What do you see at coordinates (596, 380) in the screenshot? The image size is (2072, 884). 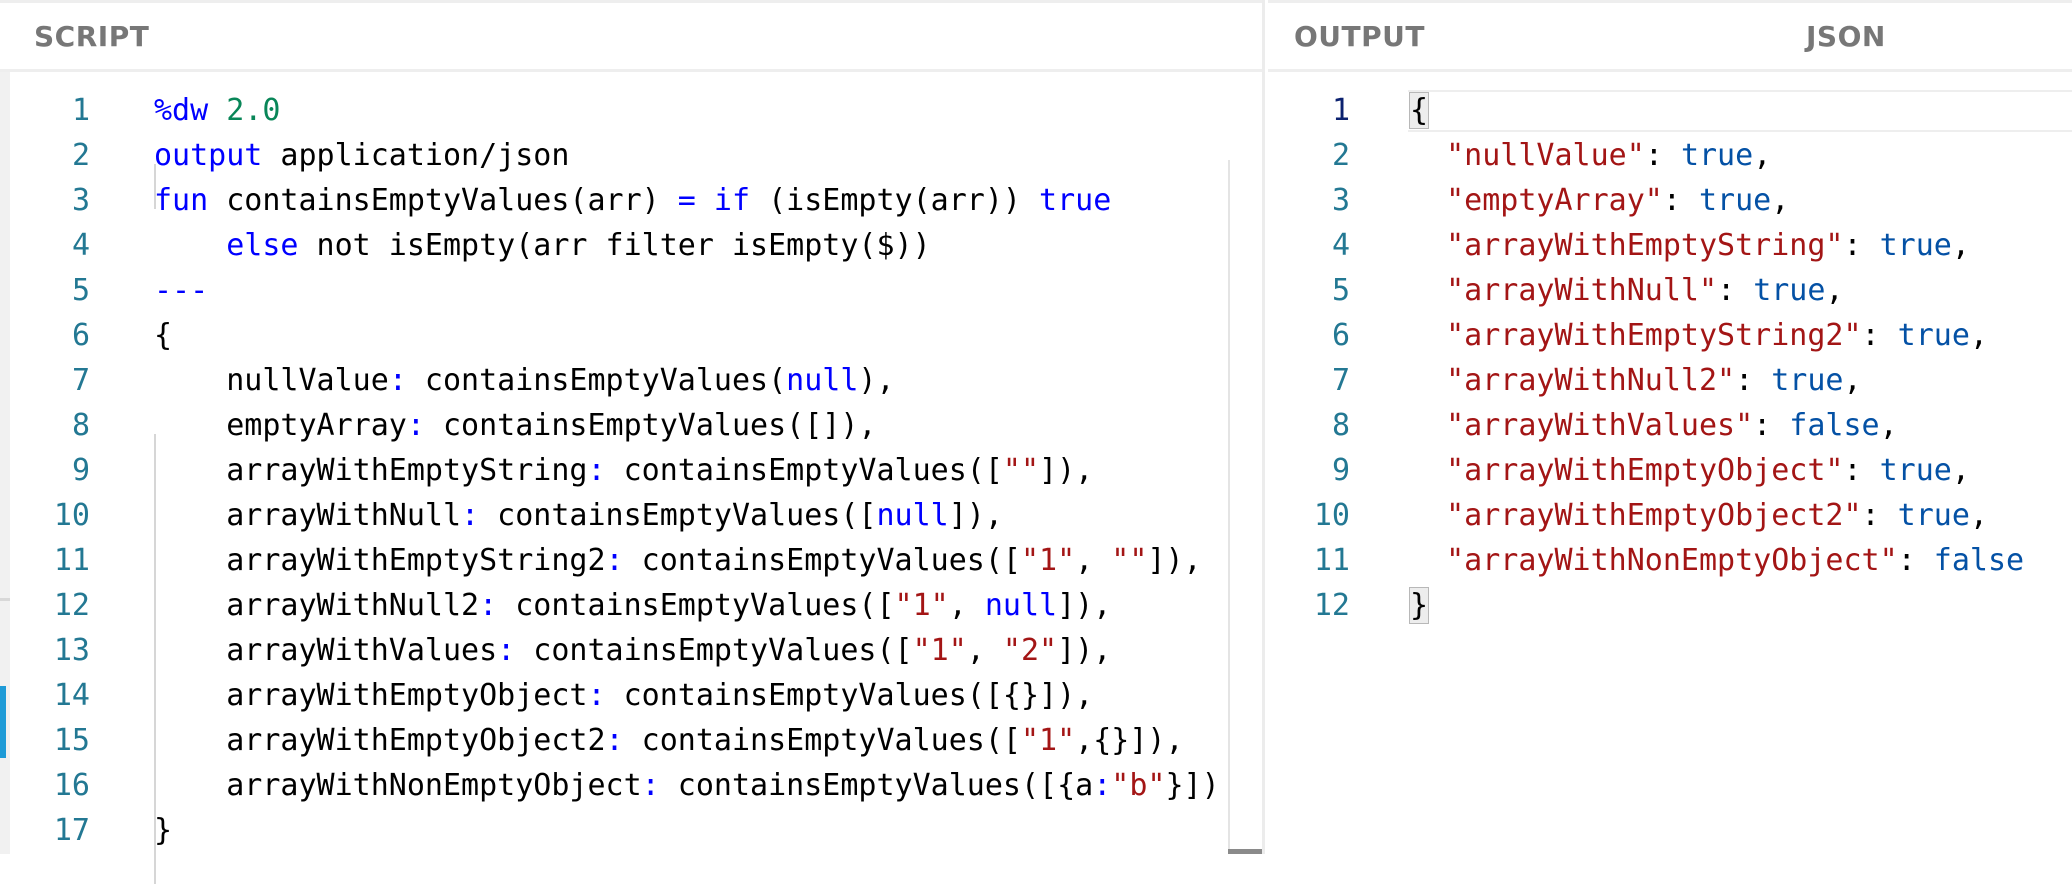 I see `code-token: containsEmptyValues(` at bounding box center [596, 380].